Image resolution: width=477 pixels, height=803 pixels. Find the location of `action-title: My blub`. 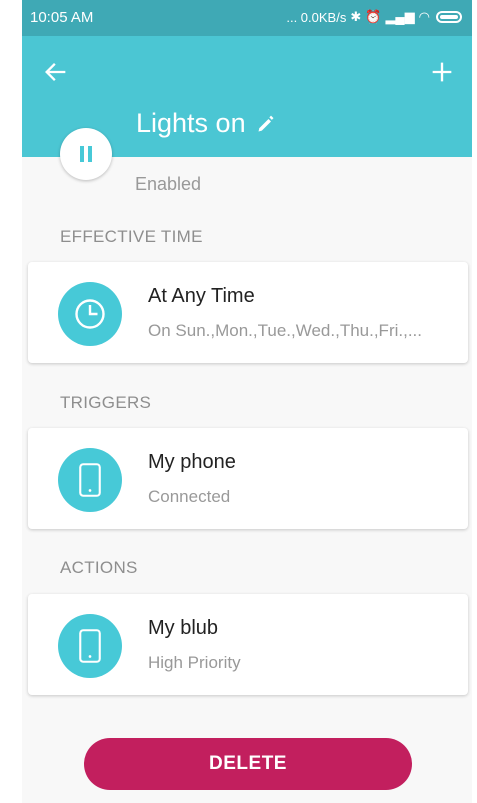

action-title: My blub is located at coordinates (183, 628).